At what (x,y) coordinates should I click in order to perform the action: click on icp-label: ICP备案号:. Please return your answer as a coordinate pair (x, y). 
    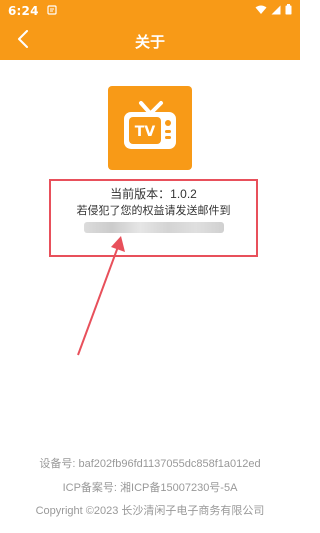
    Looking at the image, I should click on (89, 488).